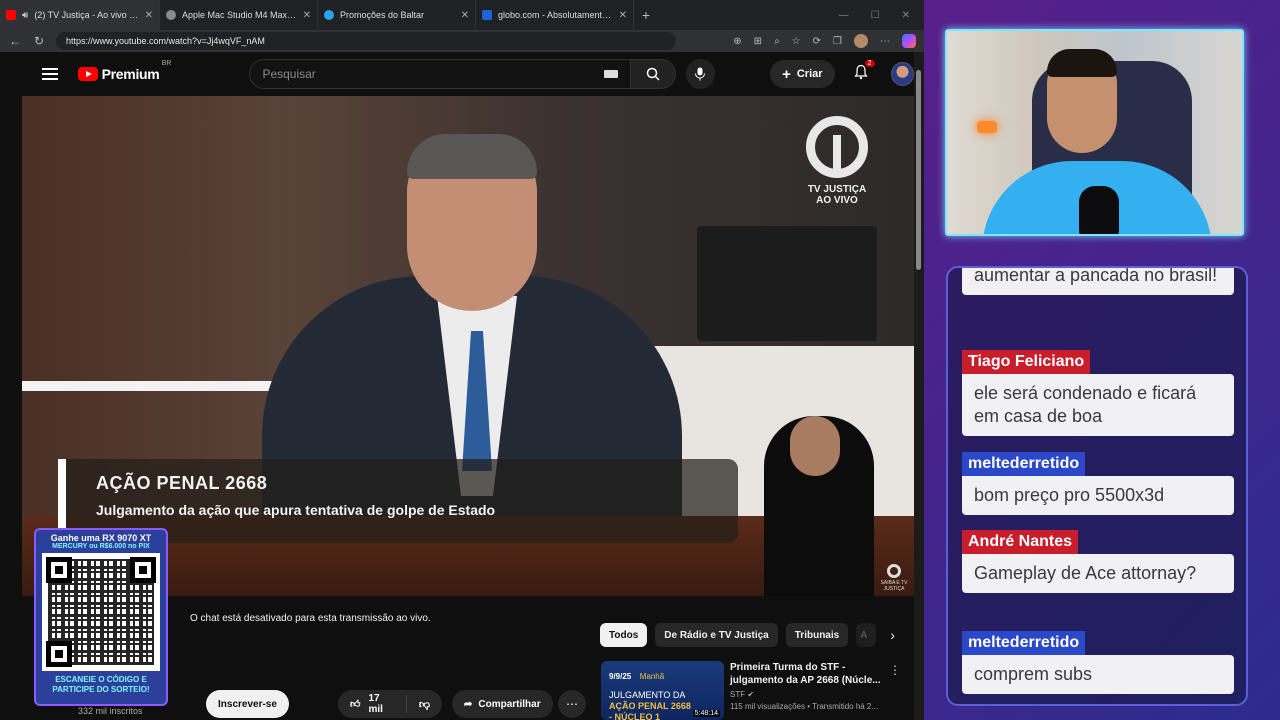 The height and width of the screenshot is (720, 1280). I want to click on recommended-channel: STF ✔, so click(810, 694).